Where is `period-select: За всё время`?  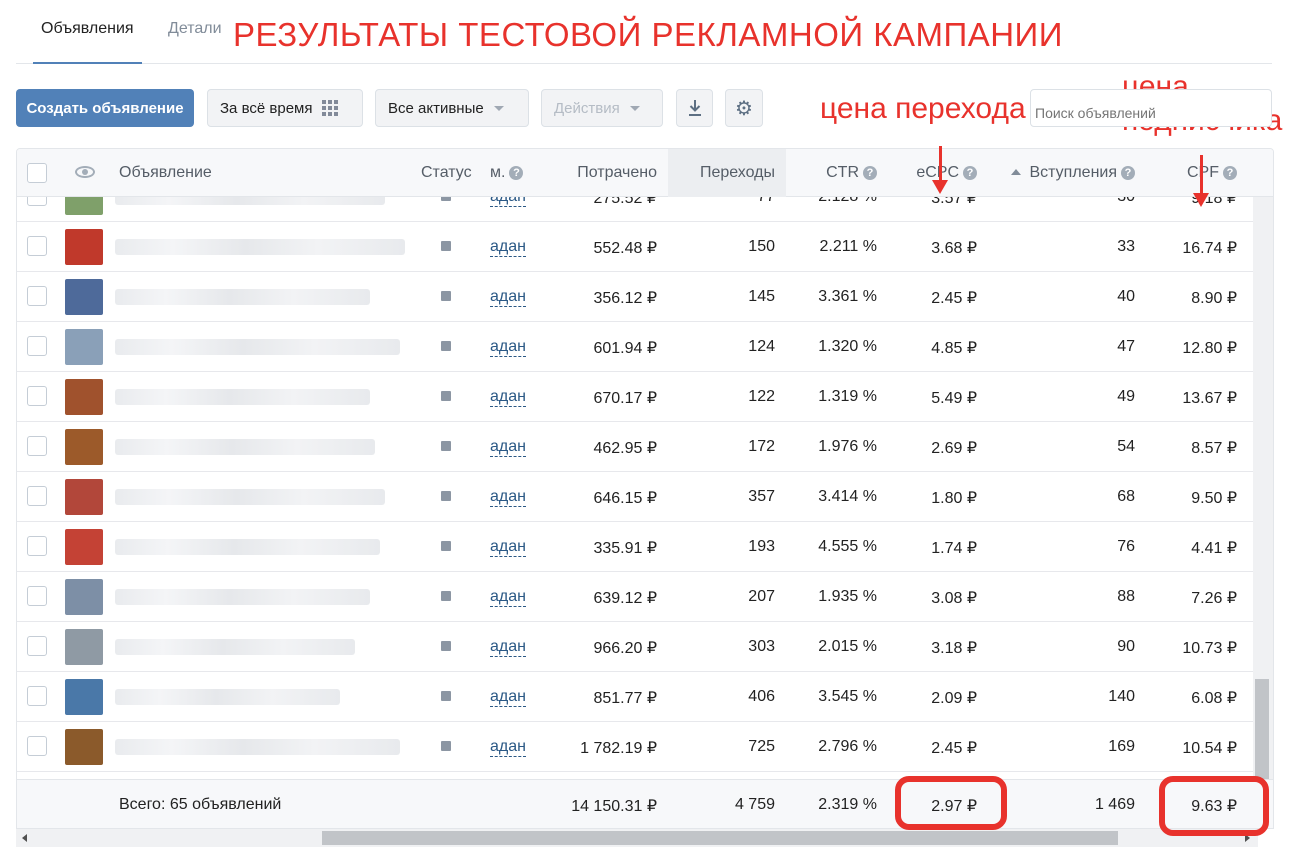 period-select: За всё время is located at coordinates (285, 108).